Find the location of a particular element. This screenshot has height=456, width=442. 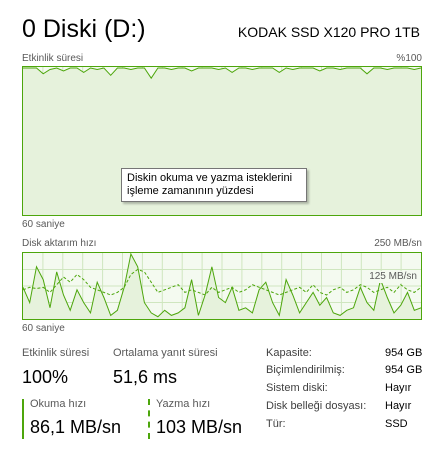

write-speed-value: 103 MB/sn is located at coordinates (199, 427).